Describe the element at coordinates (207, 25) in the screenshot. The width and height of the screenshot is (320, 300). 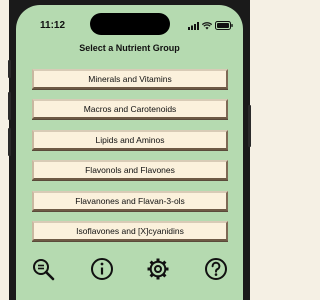
I see `wifi-icon` at that location.